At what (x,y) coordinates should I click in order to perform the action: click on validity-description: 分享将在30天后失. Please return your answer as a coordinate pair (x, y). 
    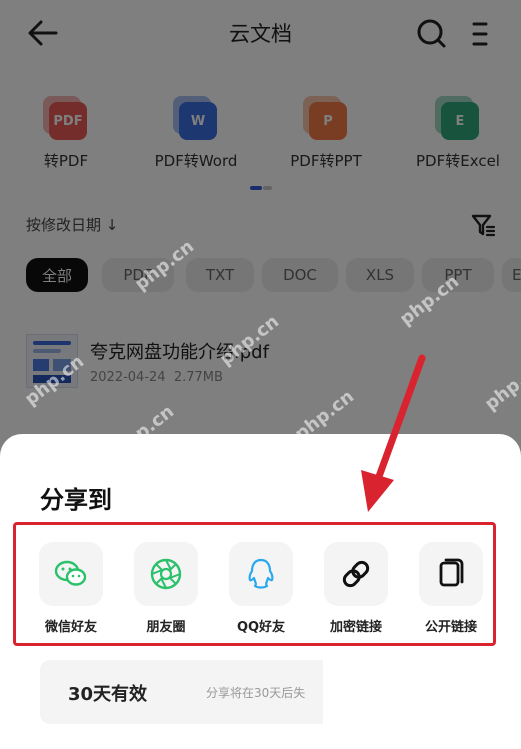
    Looking at the image, I should click on (256, 693).